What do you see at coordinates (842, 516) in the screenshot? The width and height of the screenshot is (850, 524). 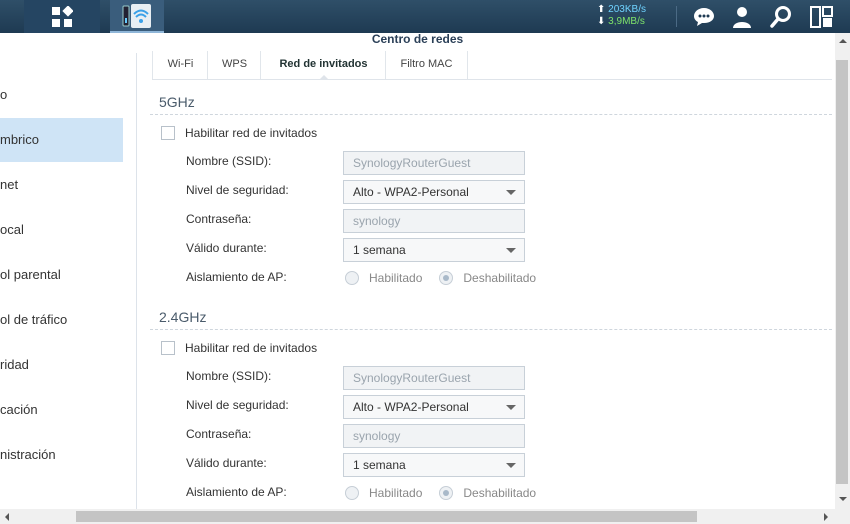 I see `scrollbar-corner` at bounding box center [842, 516].